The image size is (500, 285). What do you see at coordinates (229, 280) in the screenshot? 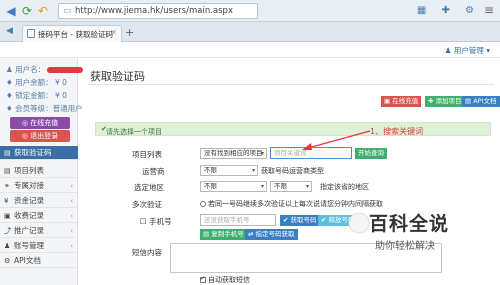
I see `auto-get-label: 自动获取短信` at bounding box center [229, 280].